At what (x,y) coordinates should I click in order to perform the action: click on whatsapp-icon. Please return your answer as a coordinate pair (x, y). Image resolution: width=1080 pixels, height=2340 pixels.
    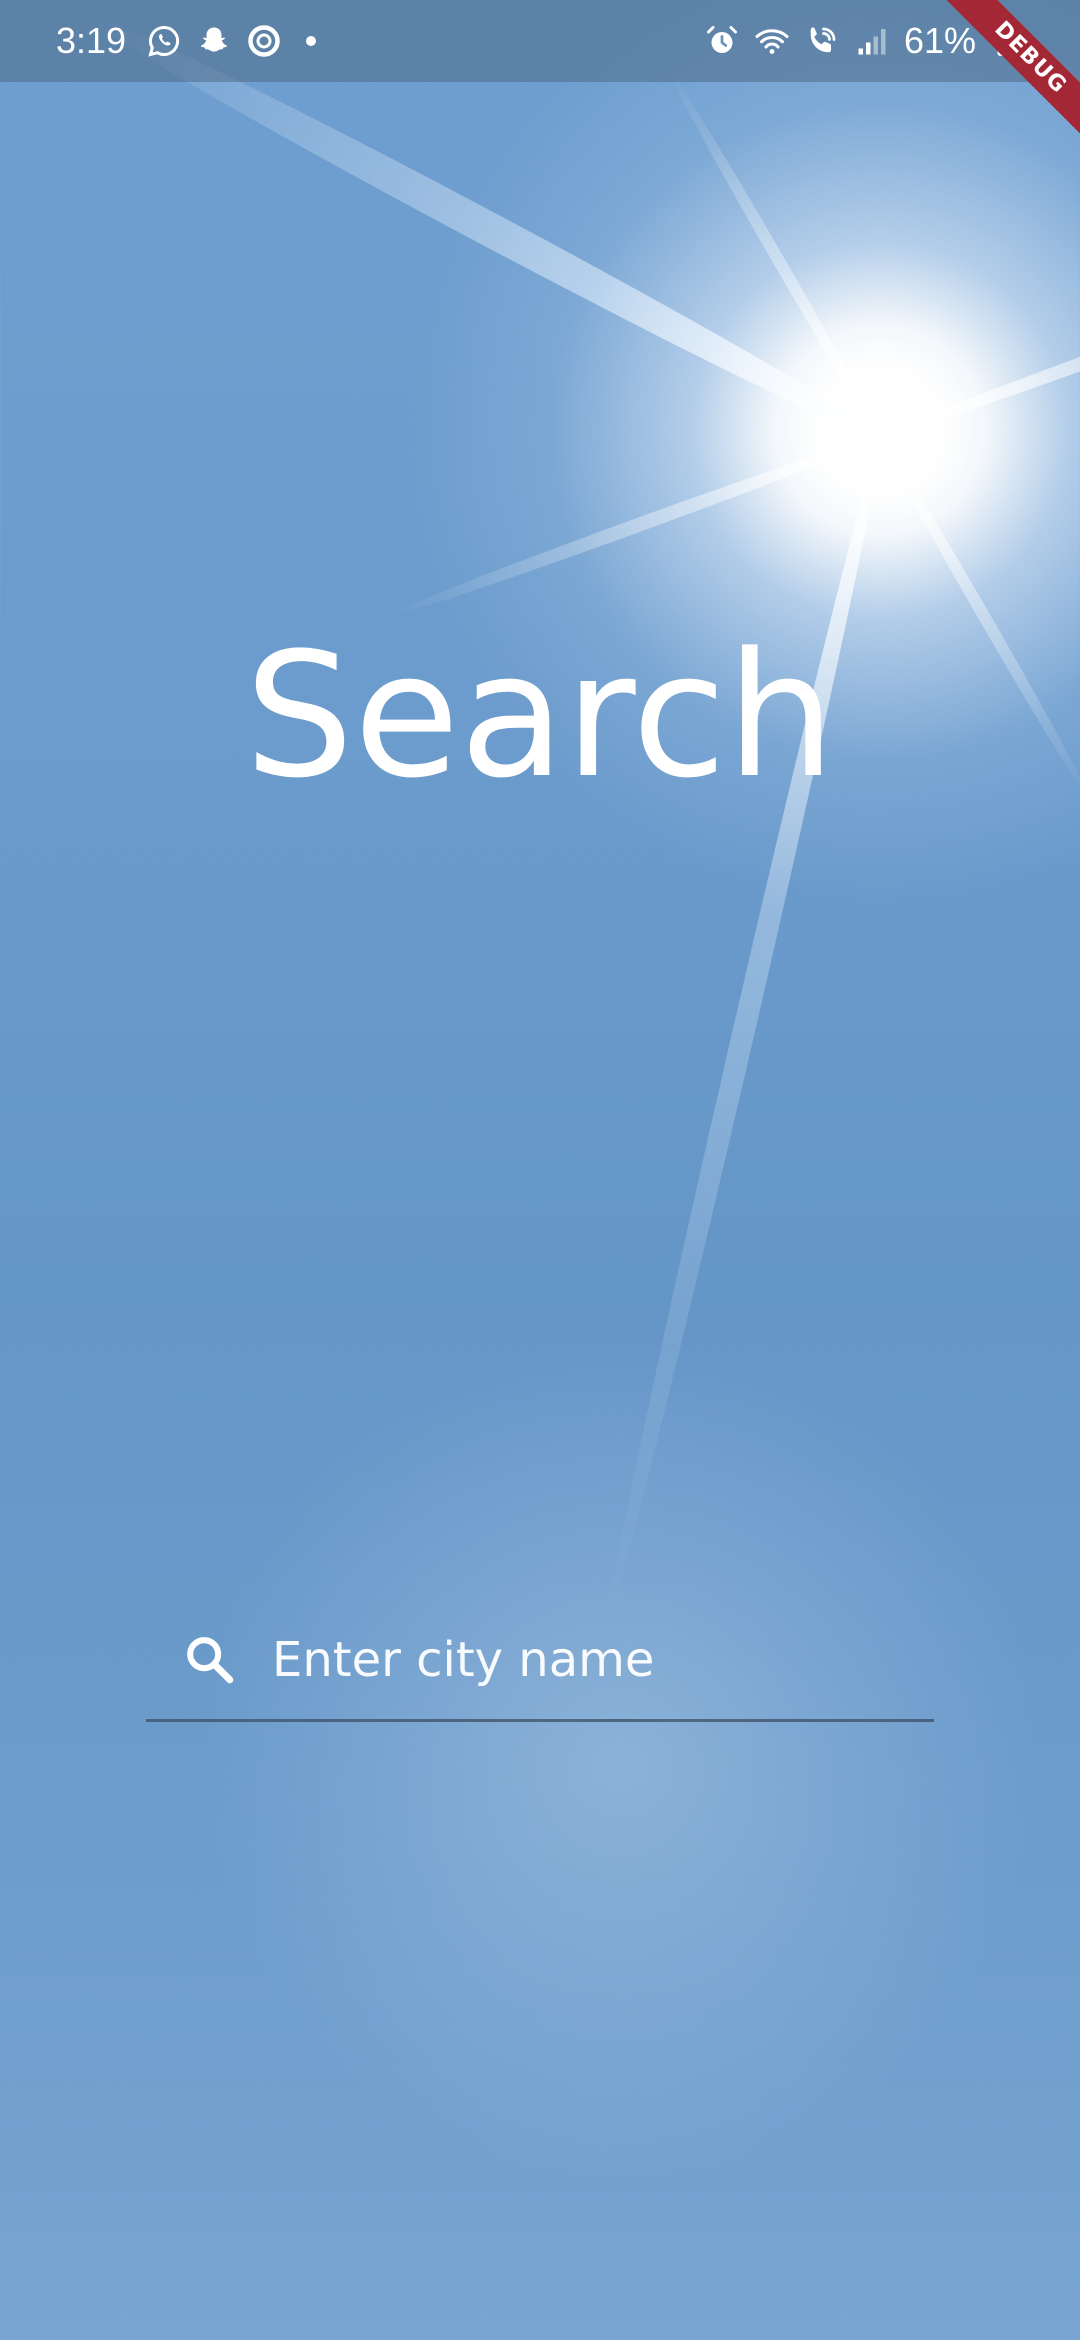
    Looking at the image, I should click on (164, 41).